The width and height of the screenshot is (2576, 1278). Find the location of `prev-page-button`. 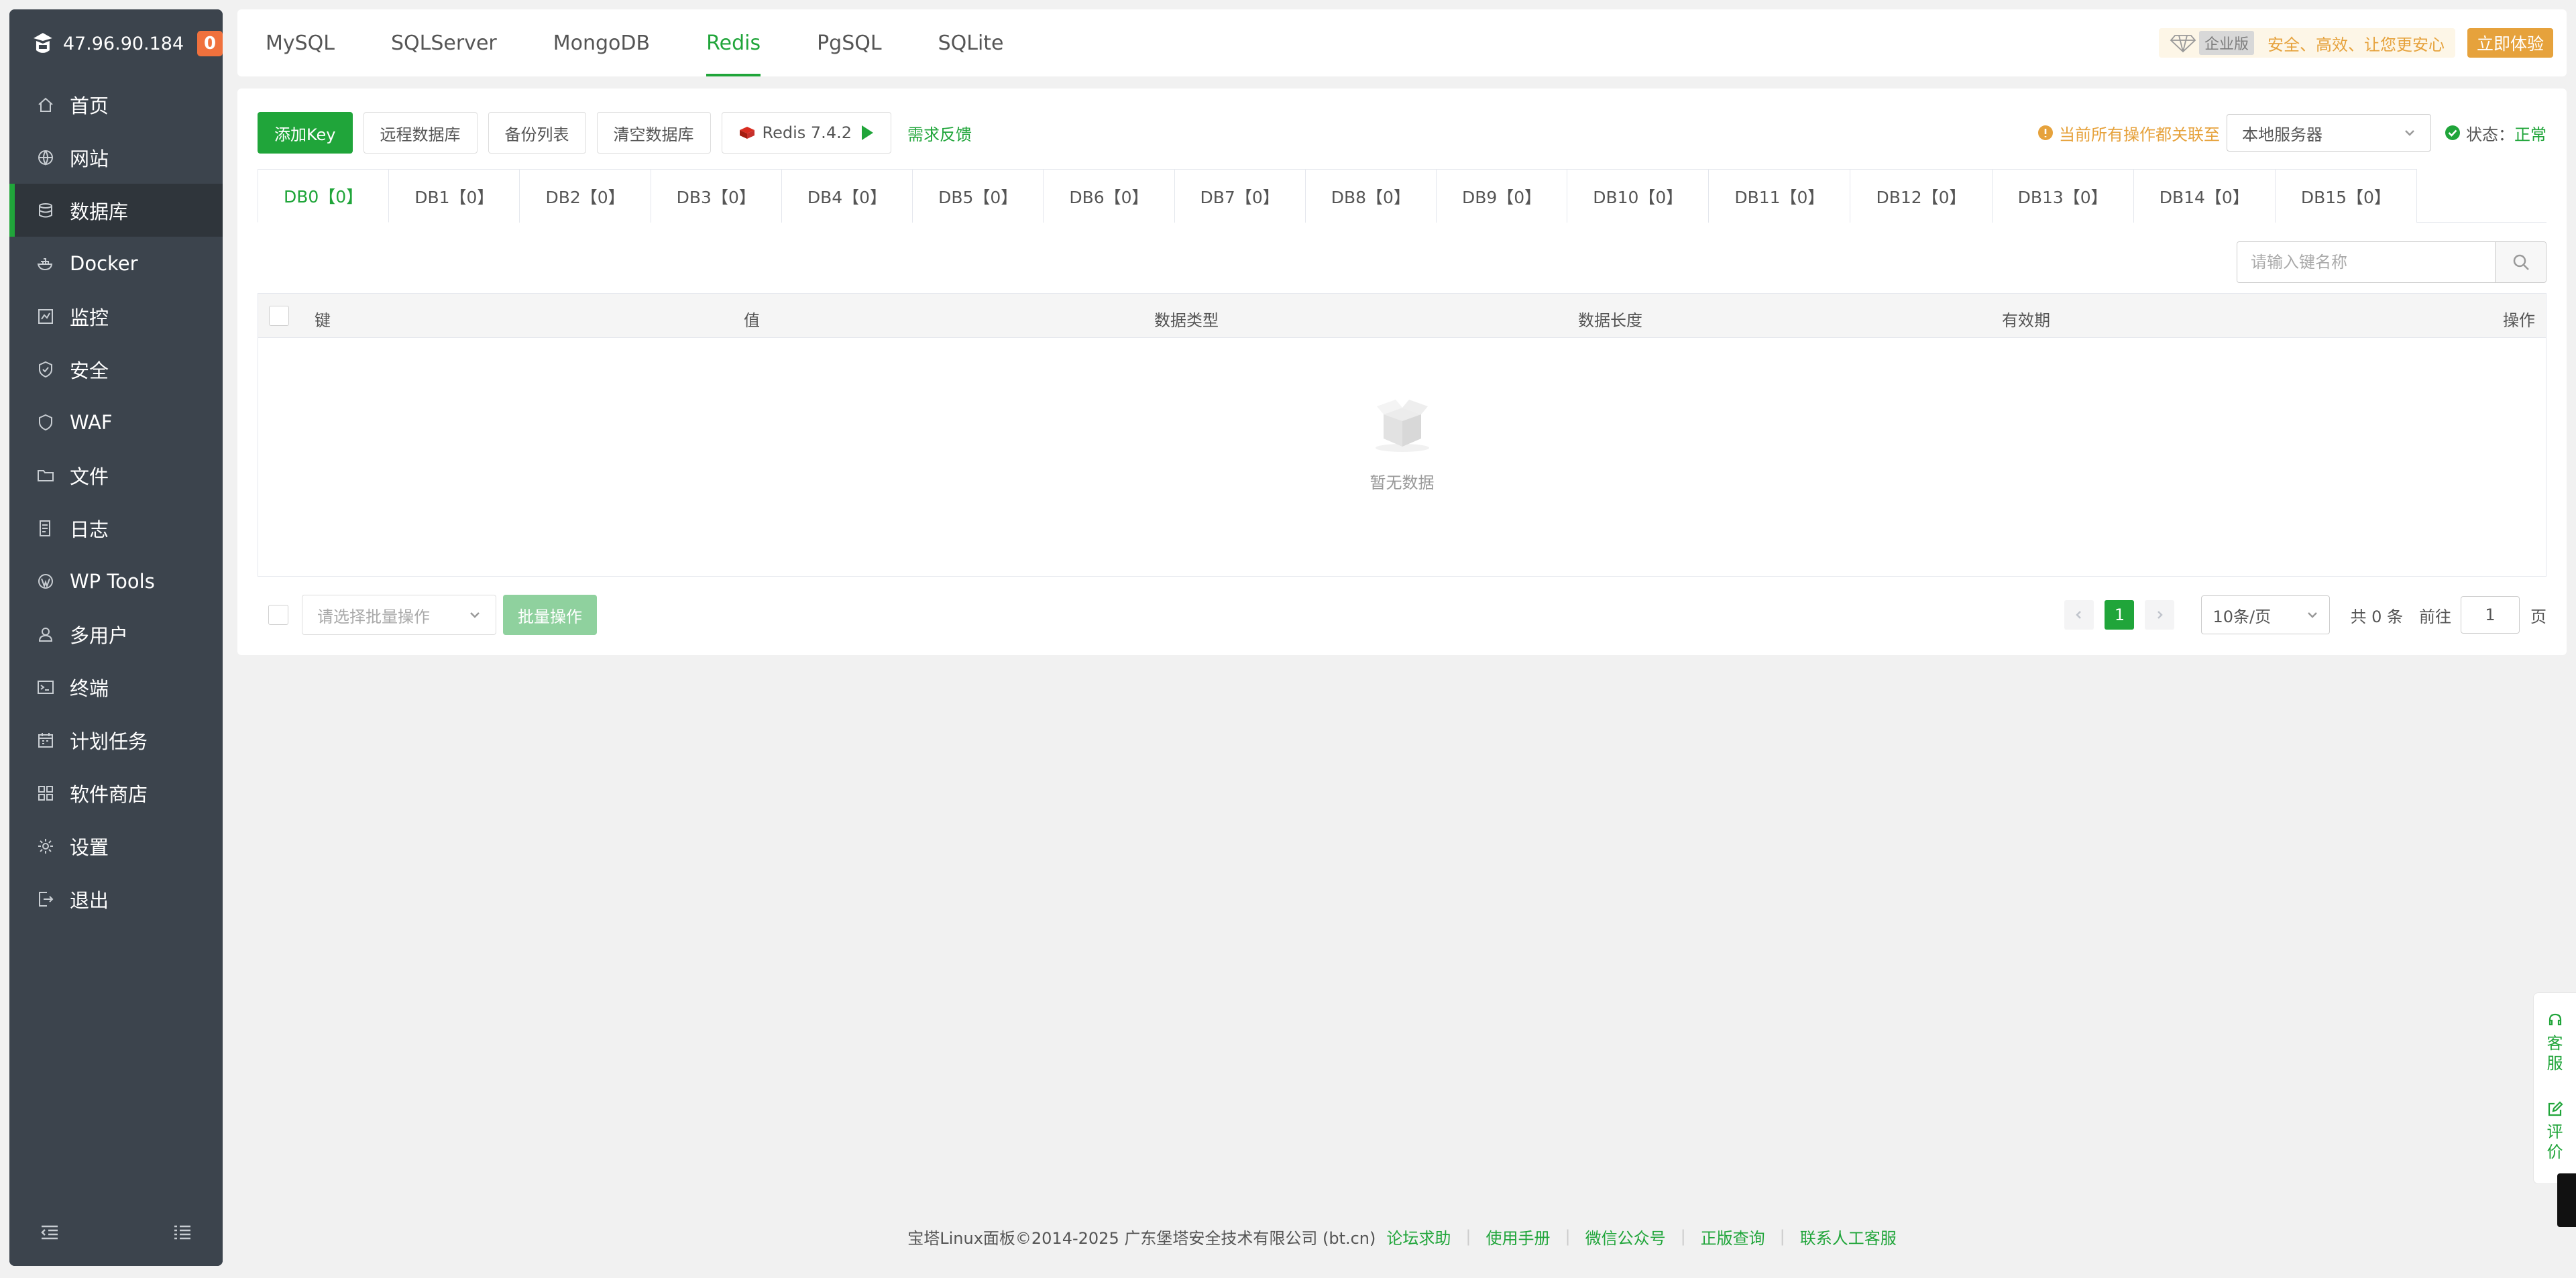

prev-page-button is located at coordinates (2079, 615).